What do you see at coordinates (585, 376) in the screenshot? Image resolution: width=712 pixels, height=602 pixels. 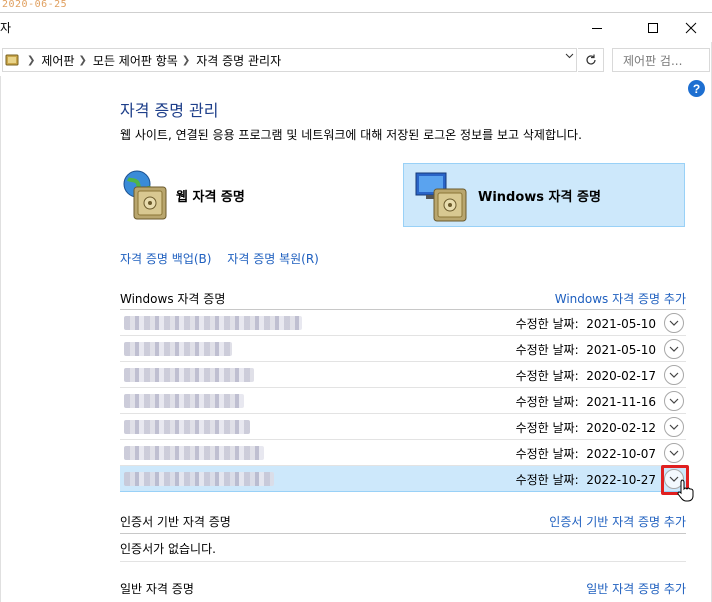 I see `modified-date: 수정한 날짜: 2020-02-17` at bounding box center [585, 376].